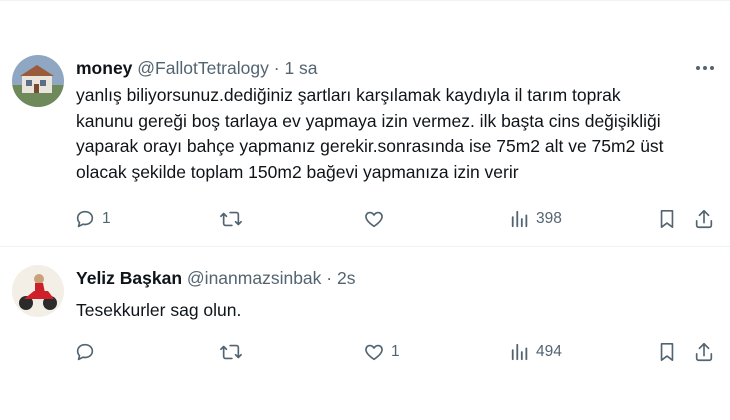 The width and height of the screenshot is (730, 420). I want to click on like-count: 1, so click(395, 351).